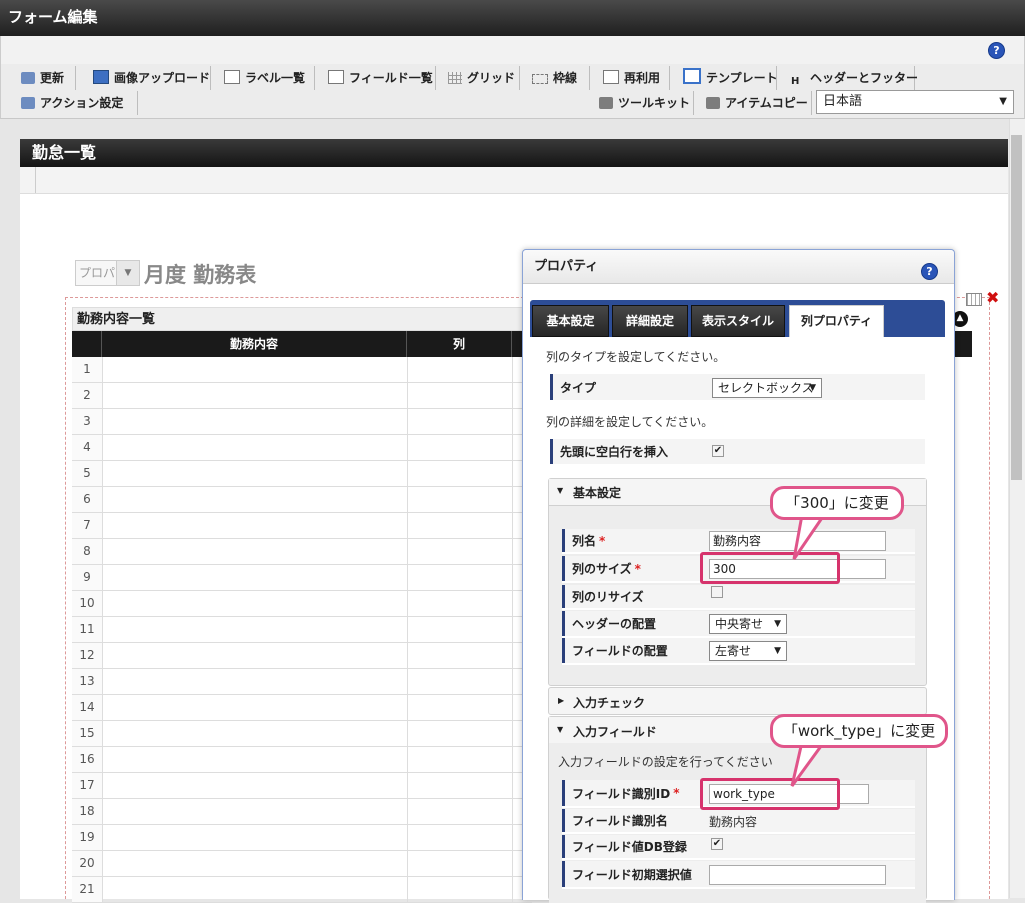  What do you see at coordinates (254, 344) in the screenshot?
I see `table-header-work: 勤務内容` at bounding box center [254, 344].